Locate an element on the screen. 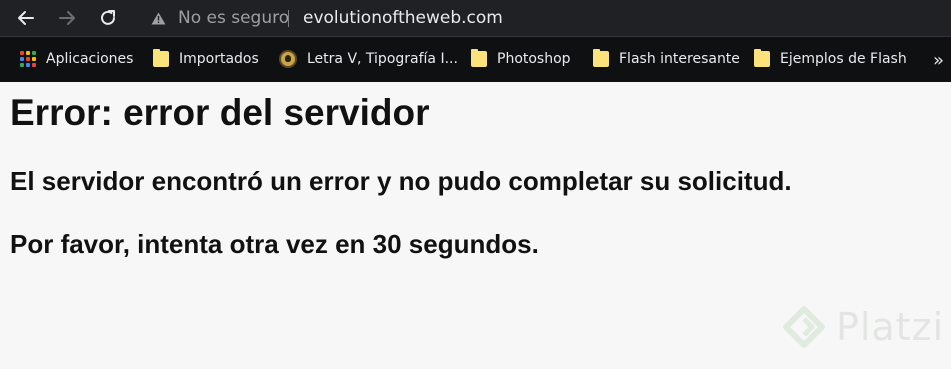 The image size is (951, 369). bookmark-photoshop: Photoshop is located at coordinates (521, 59).